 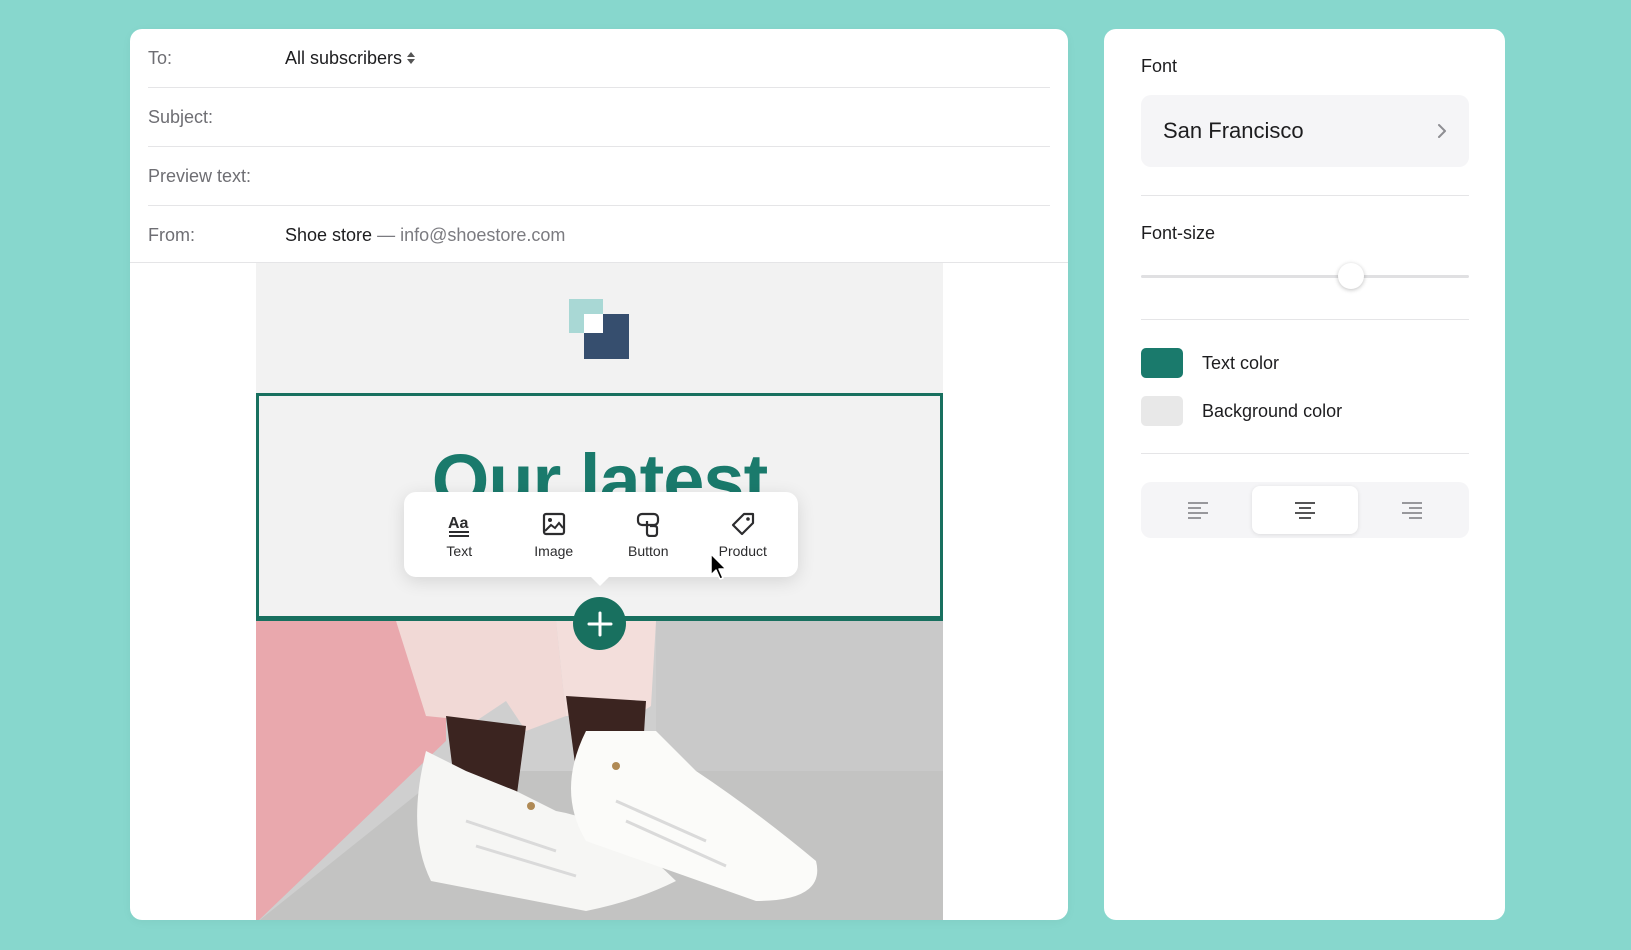 I want to click on up-down-chevron-icon, so click(x=411, y=58).